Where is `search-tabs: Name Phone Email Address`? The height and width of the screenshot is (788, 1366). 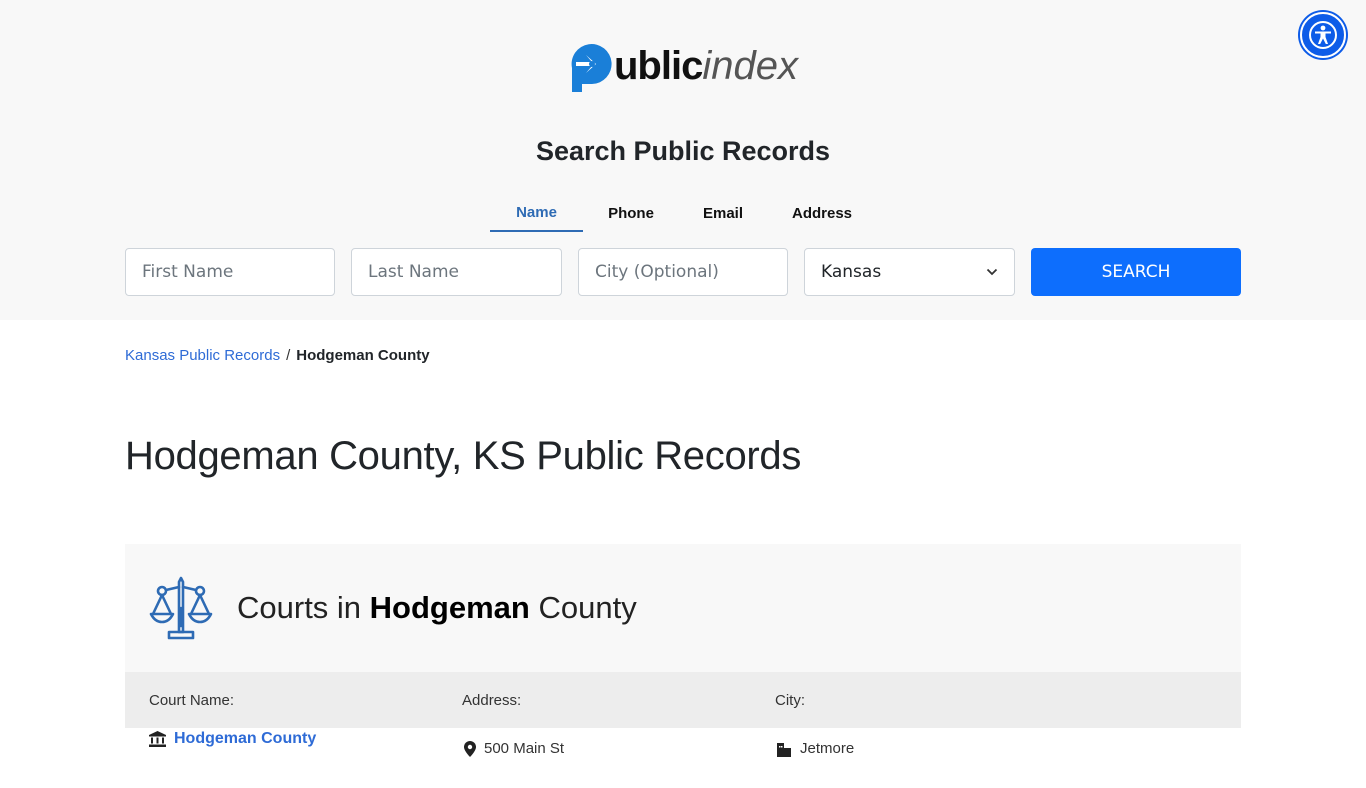 search-tabs: Name Phone Email Address is located at coordinates (683, 213).